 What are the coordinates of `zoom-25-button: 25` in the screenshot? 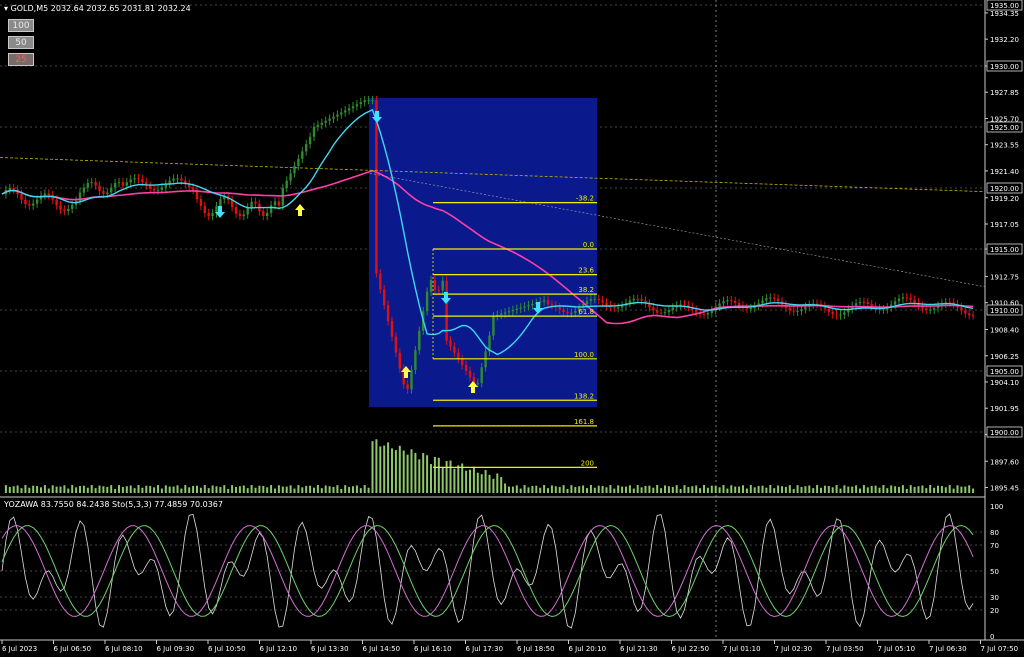 It's located at (21, 59).